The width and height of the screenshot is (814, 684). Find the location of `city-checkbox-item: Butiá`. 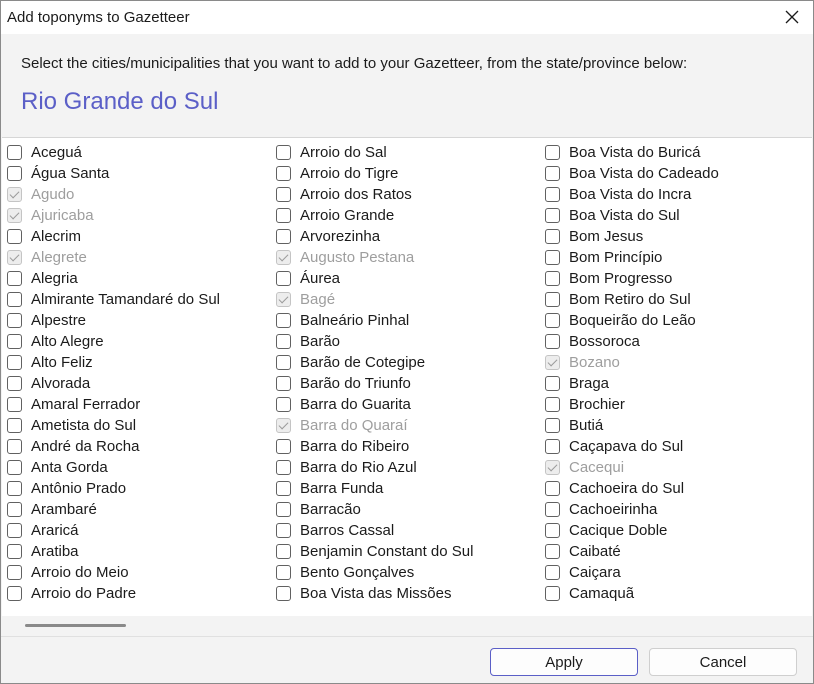

city-checkbox-item: Butiá is located at coordinates (632, 425).